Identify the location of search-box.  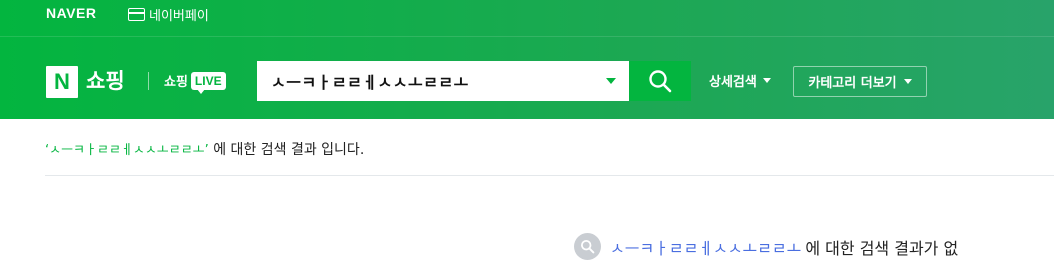
(443, 81).